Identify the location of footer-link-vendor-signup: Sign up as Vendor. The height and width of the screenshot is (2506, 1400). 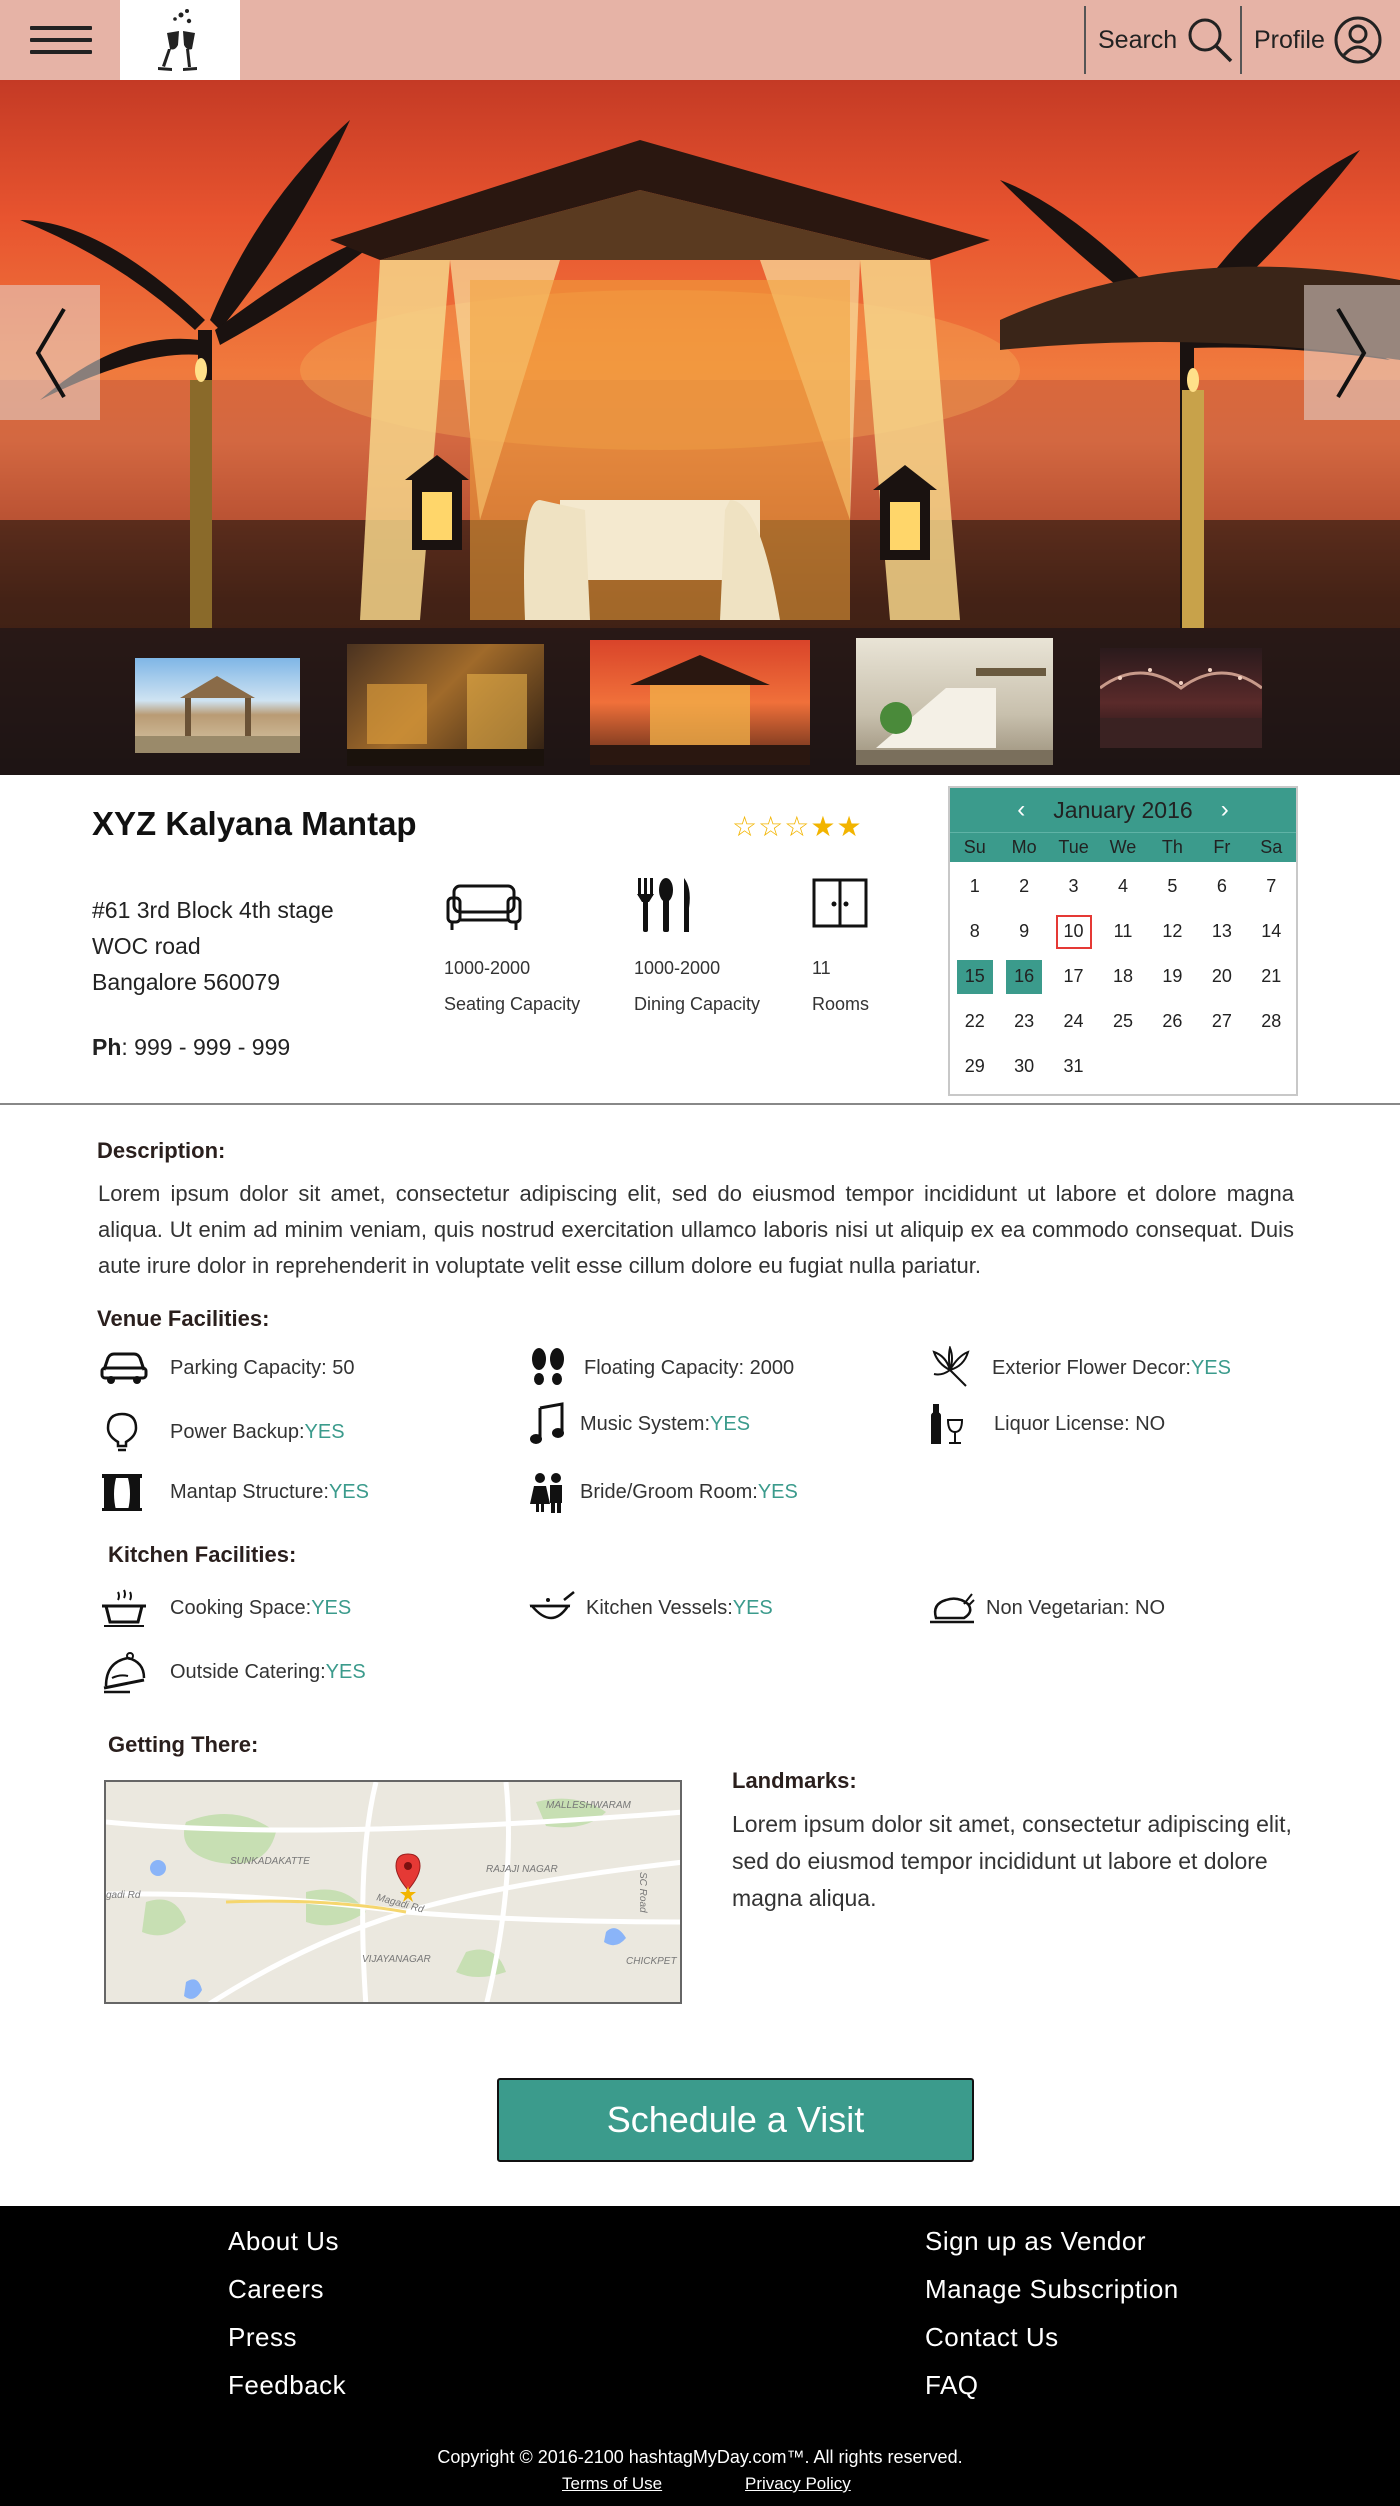
(1035, 2241).